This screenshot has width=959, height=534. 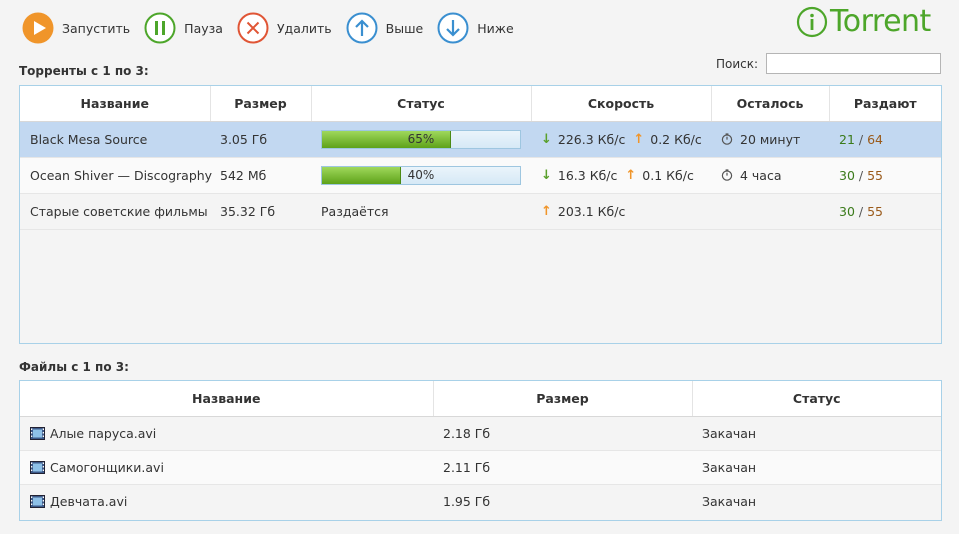 I want to click on app-logo: Torrent, so click(x=863, y=22).